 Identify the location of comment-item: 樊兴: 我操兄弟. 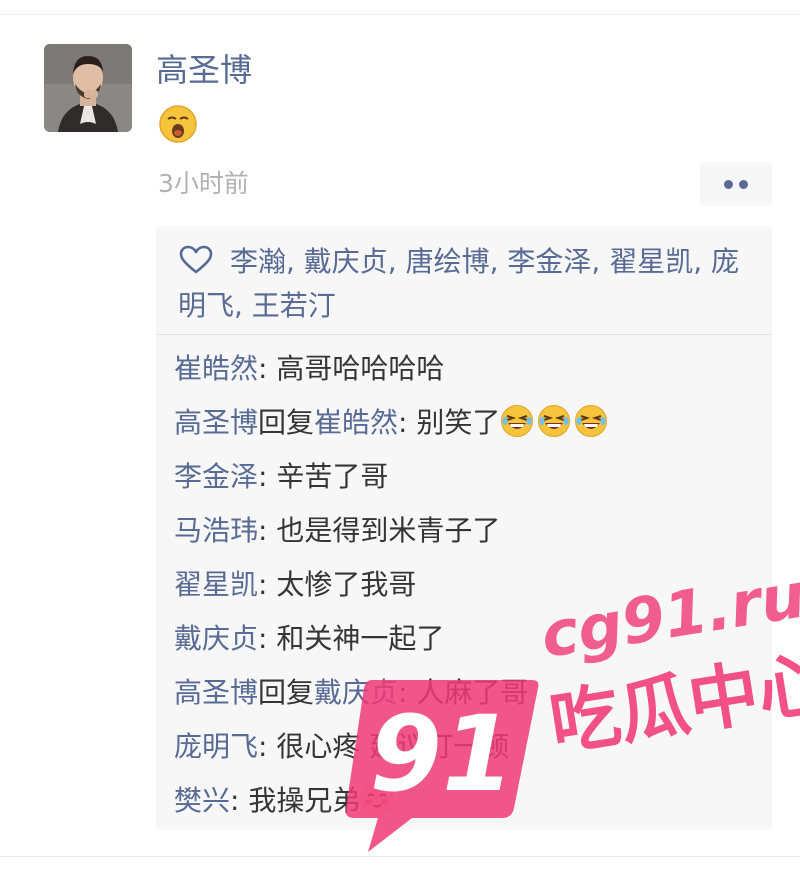
(469, 801).